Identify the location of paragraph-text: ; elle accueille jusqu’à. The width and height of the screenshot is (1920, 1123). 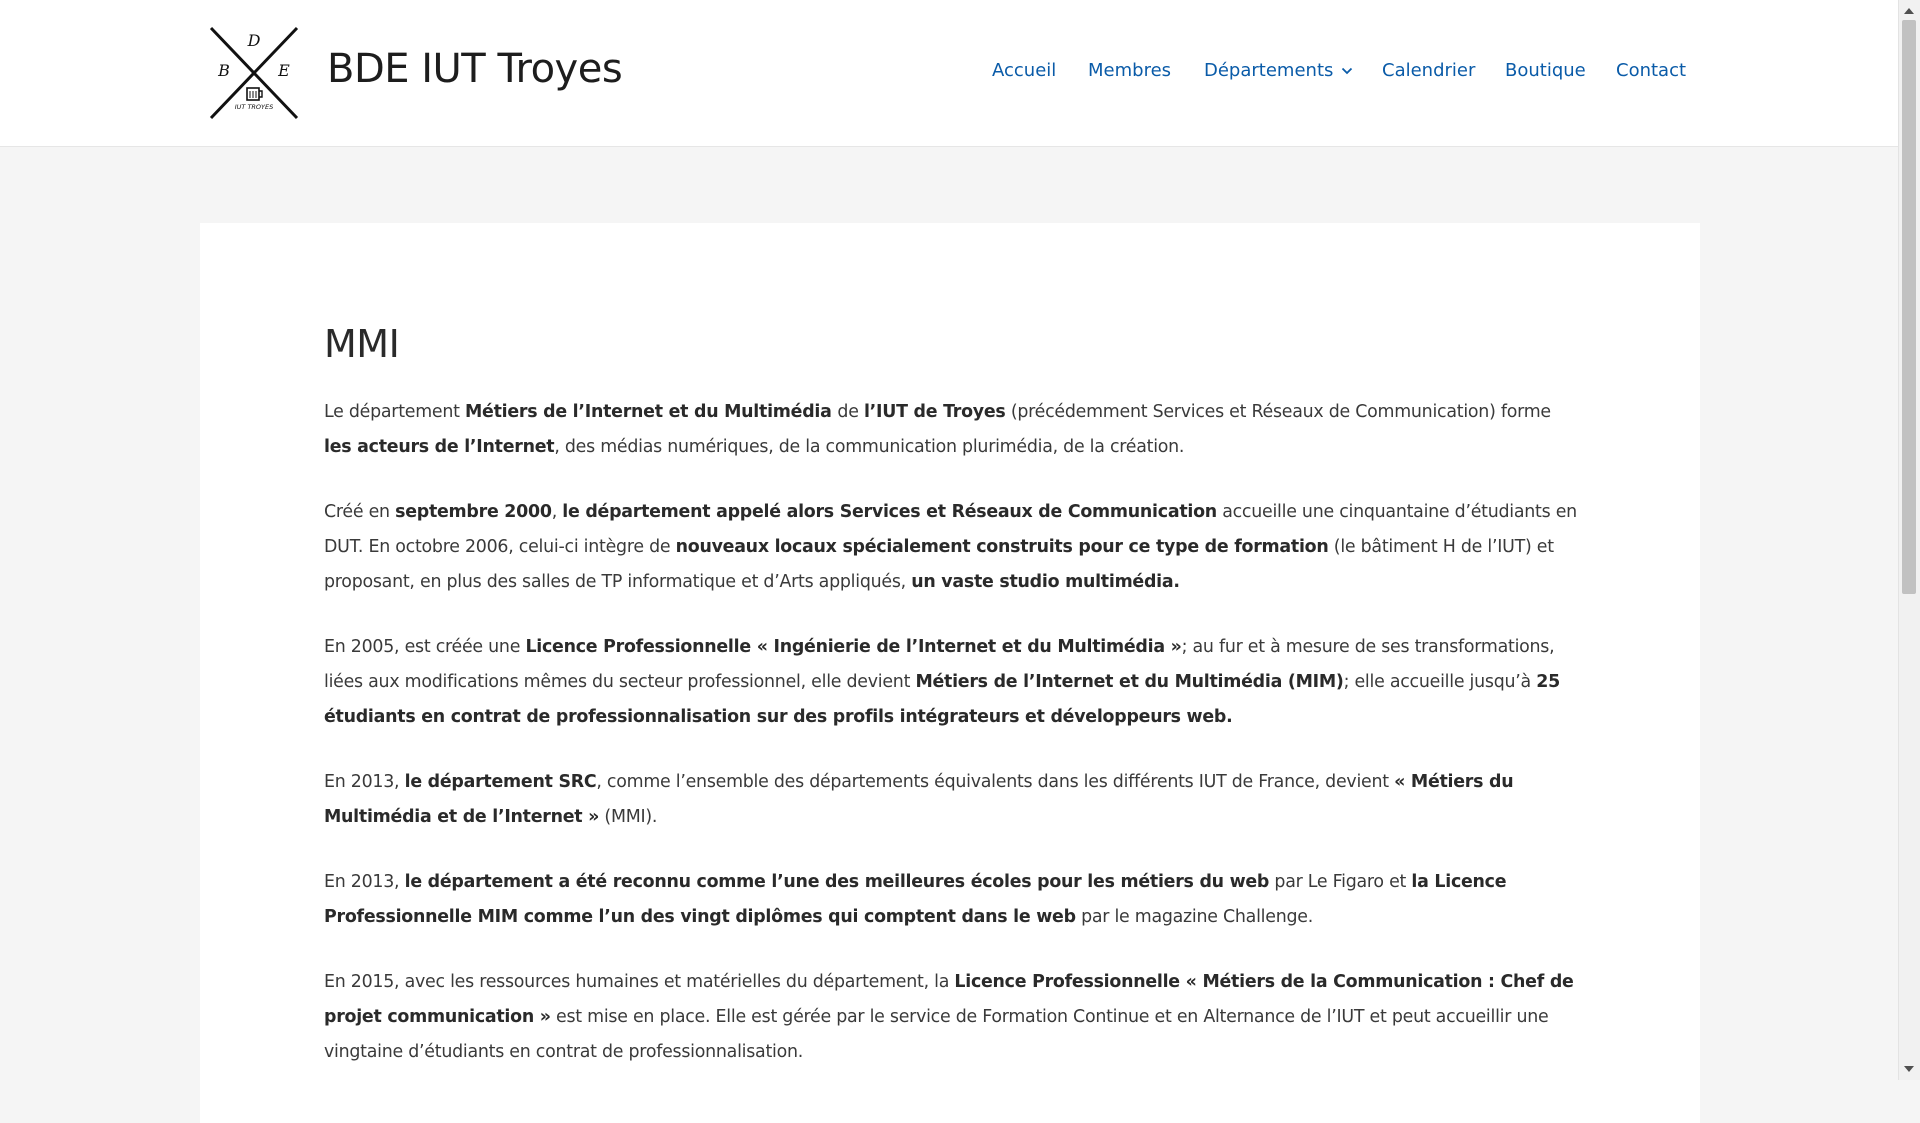
(1440, 682).